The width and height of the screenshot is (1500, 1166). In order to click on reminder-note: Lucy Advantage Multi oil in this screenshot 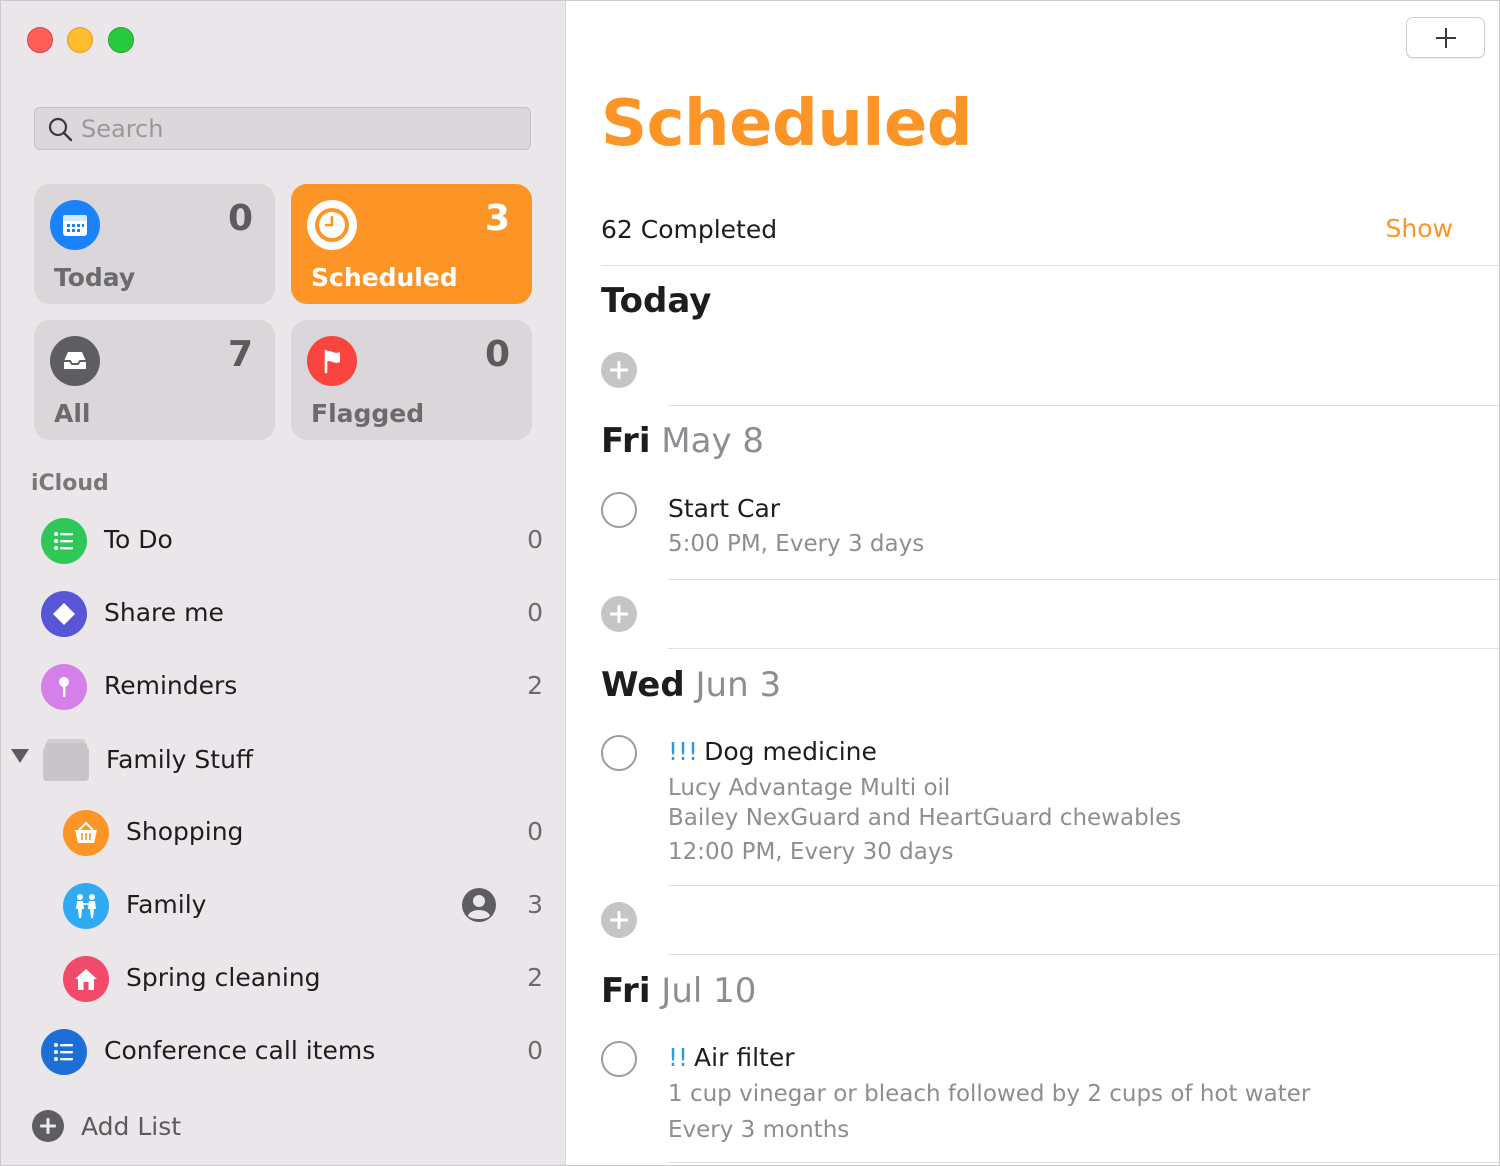, I will do `click(809, 788)`.